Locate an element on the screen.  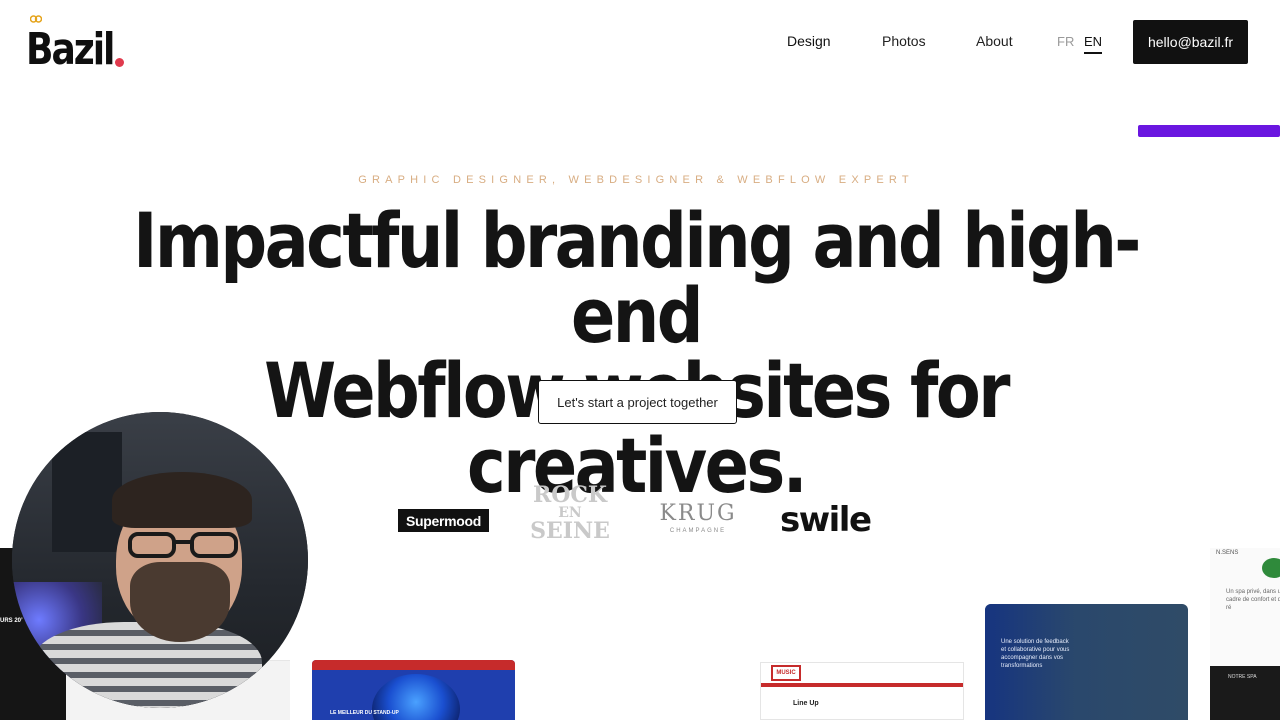
rock-line-3: SEINE is located at coordinates (570, 531).